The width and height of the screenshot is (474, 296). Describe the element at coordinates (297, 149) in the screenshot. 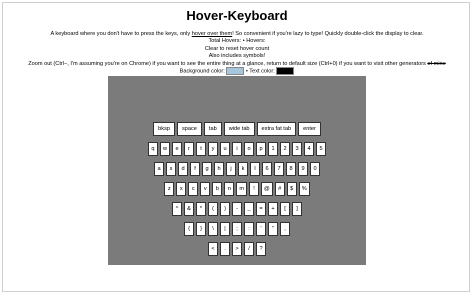

I see `key: 3` at that location.